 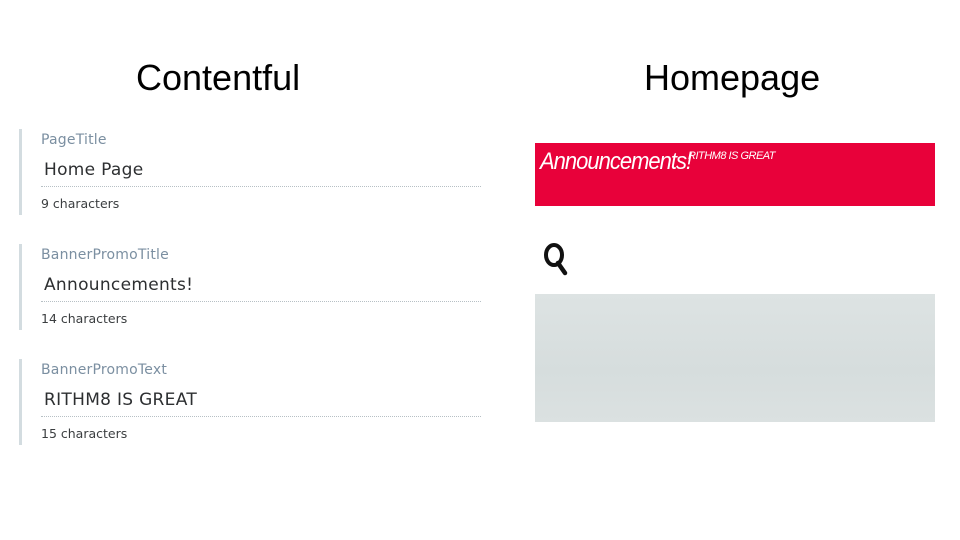 What do you see at coordinates (218, 77) in the screenshot?
I see `contentful-heading: Contentful` at bounding box center [218, 77].